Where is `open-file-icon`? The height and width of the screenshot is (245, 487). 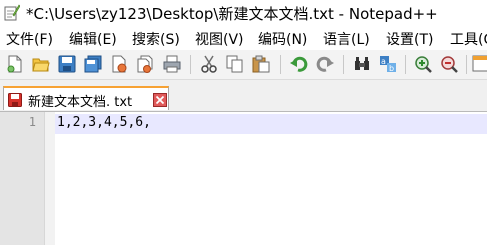 open-file-icon is located at coordinates (41, 64).